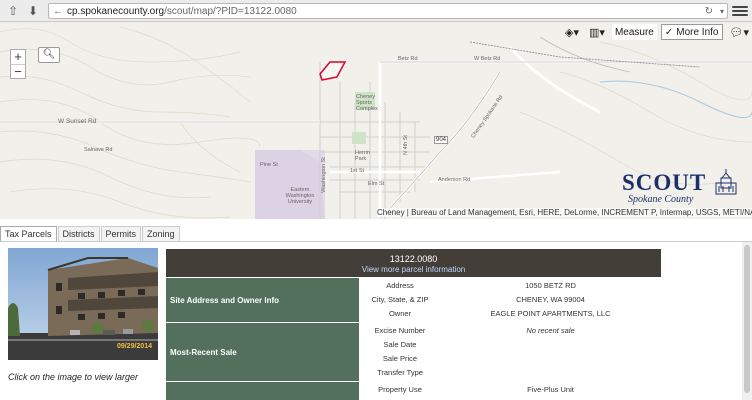  I want to click on info-row: Excise Number No recent sale, so click(510, 330).